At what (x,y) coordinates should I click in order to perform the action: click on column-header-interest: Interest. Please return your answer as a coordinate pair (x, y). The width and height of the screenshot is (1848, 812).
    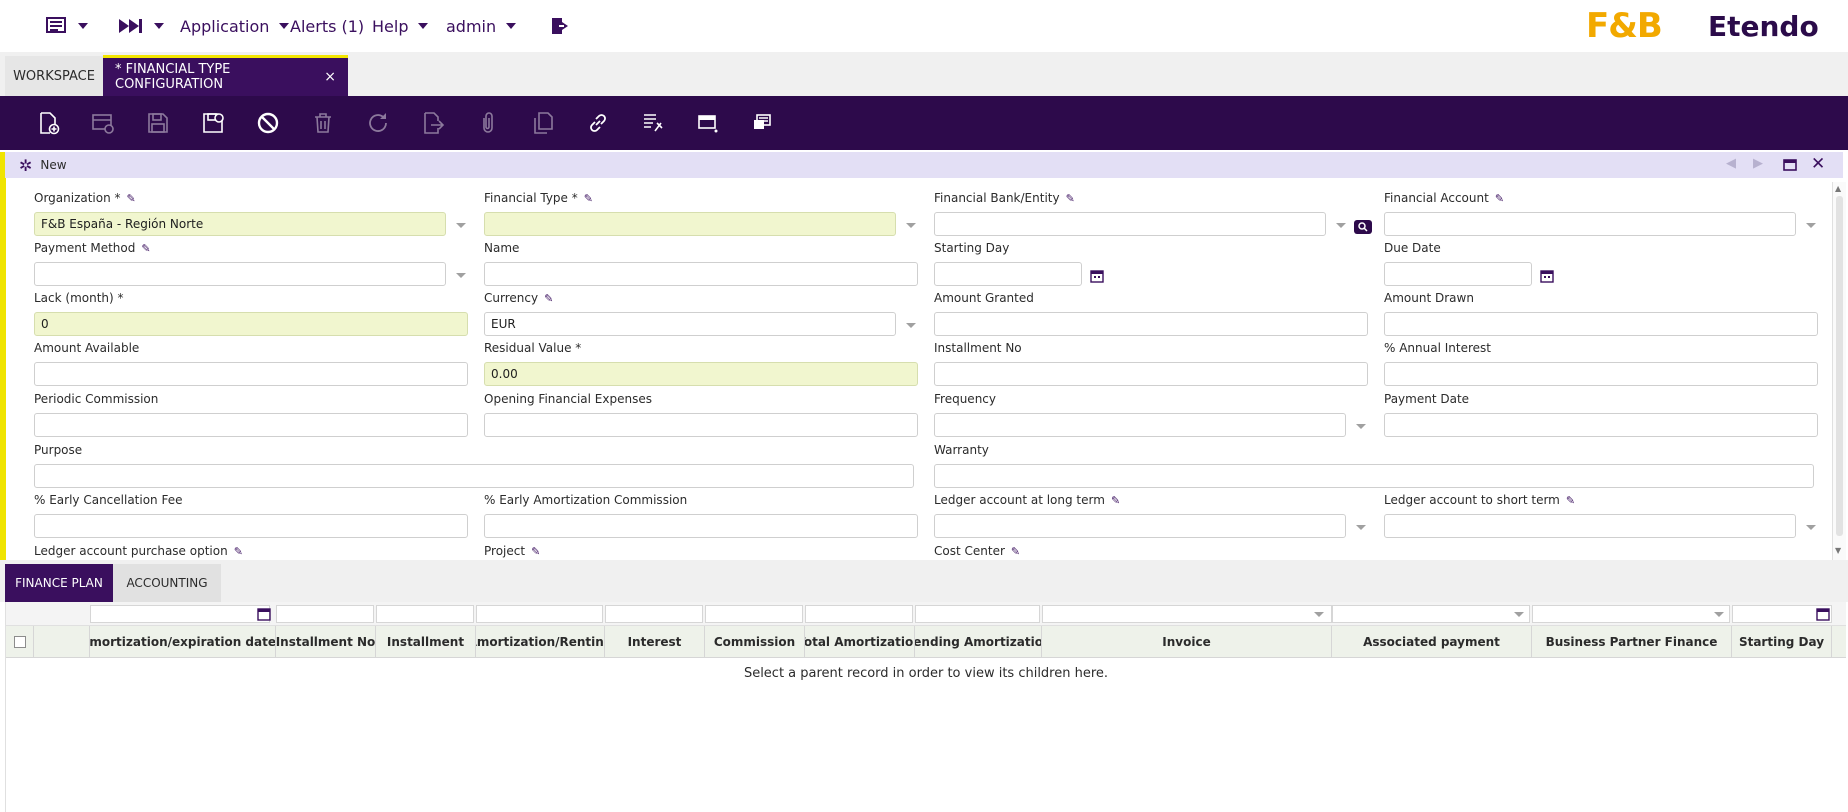
    Looking at the image, I should click on (655, 642).